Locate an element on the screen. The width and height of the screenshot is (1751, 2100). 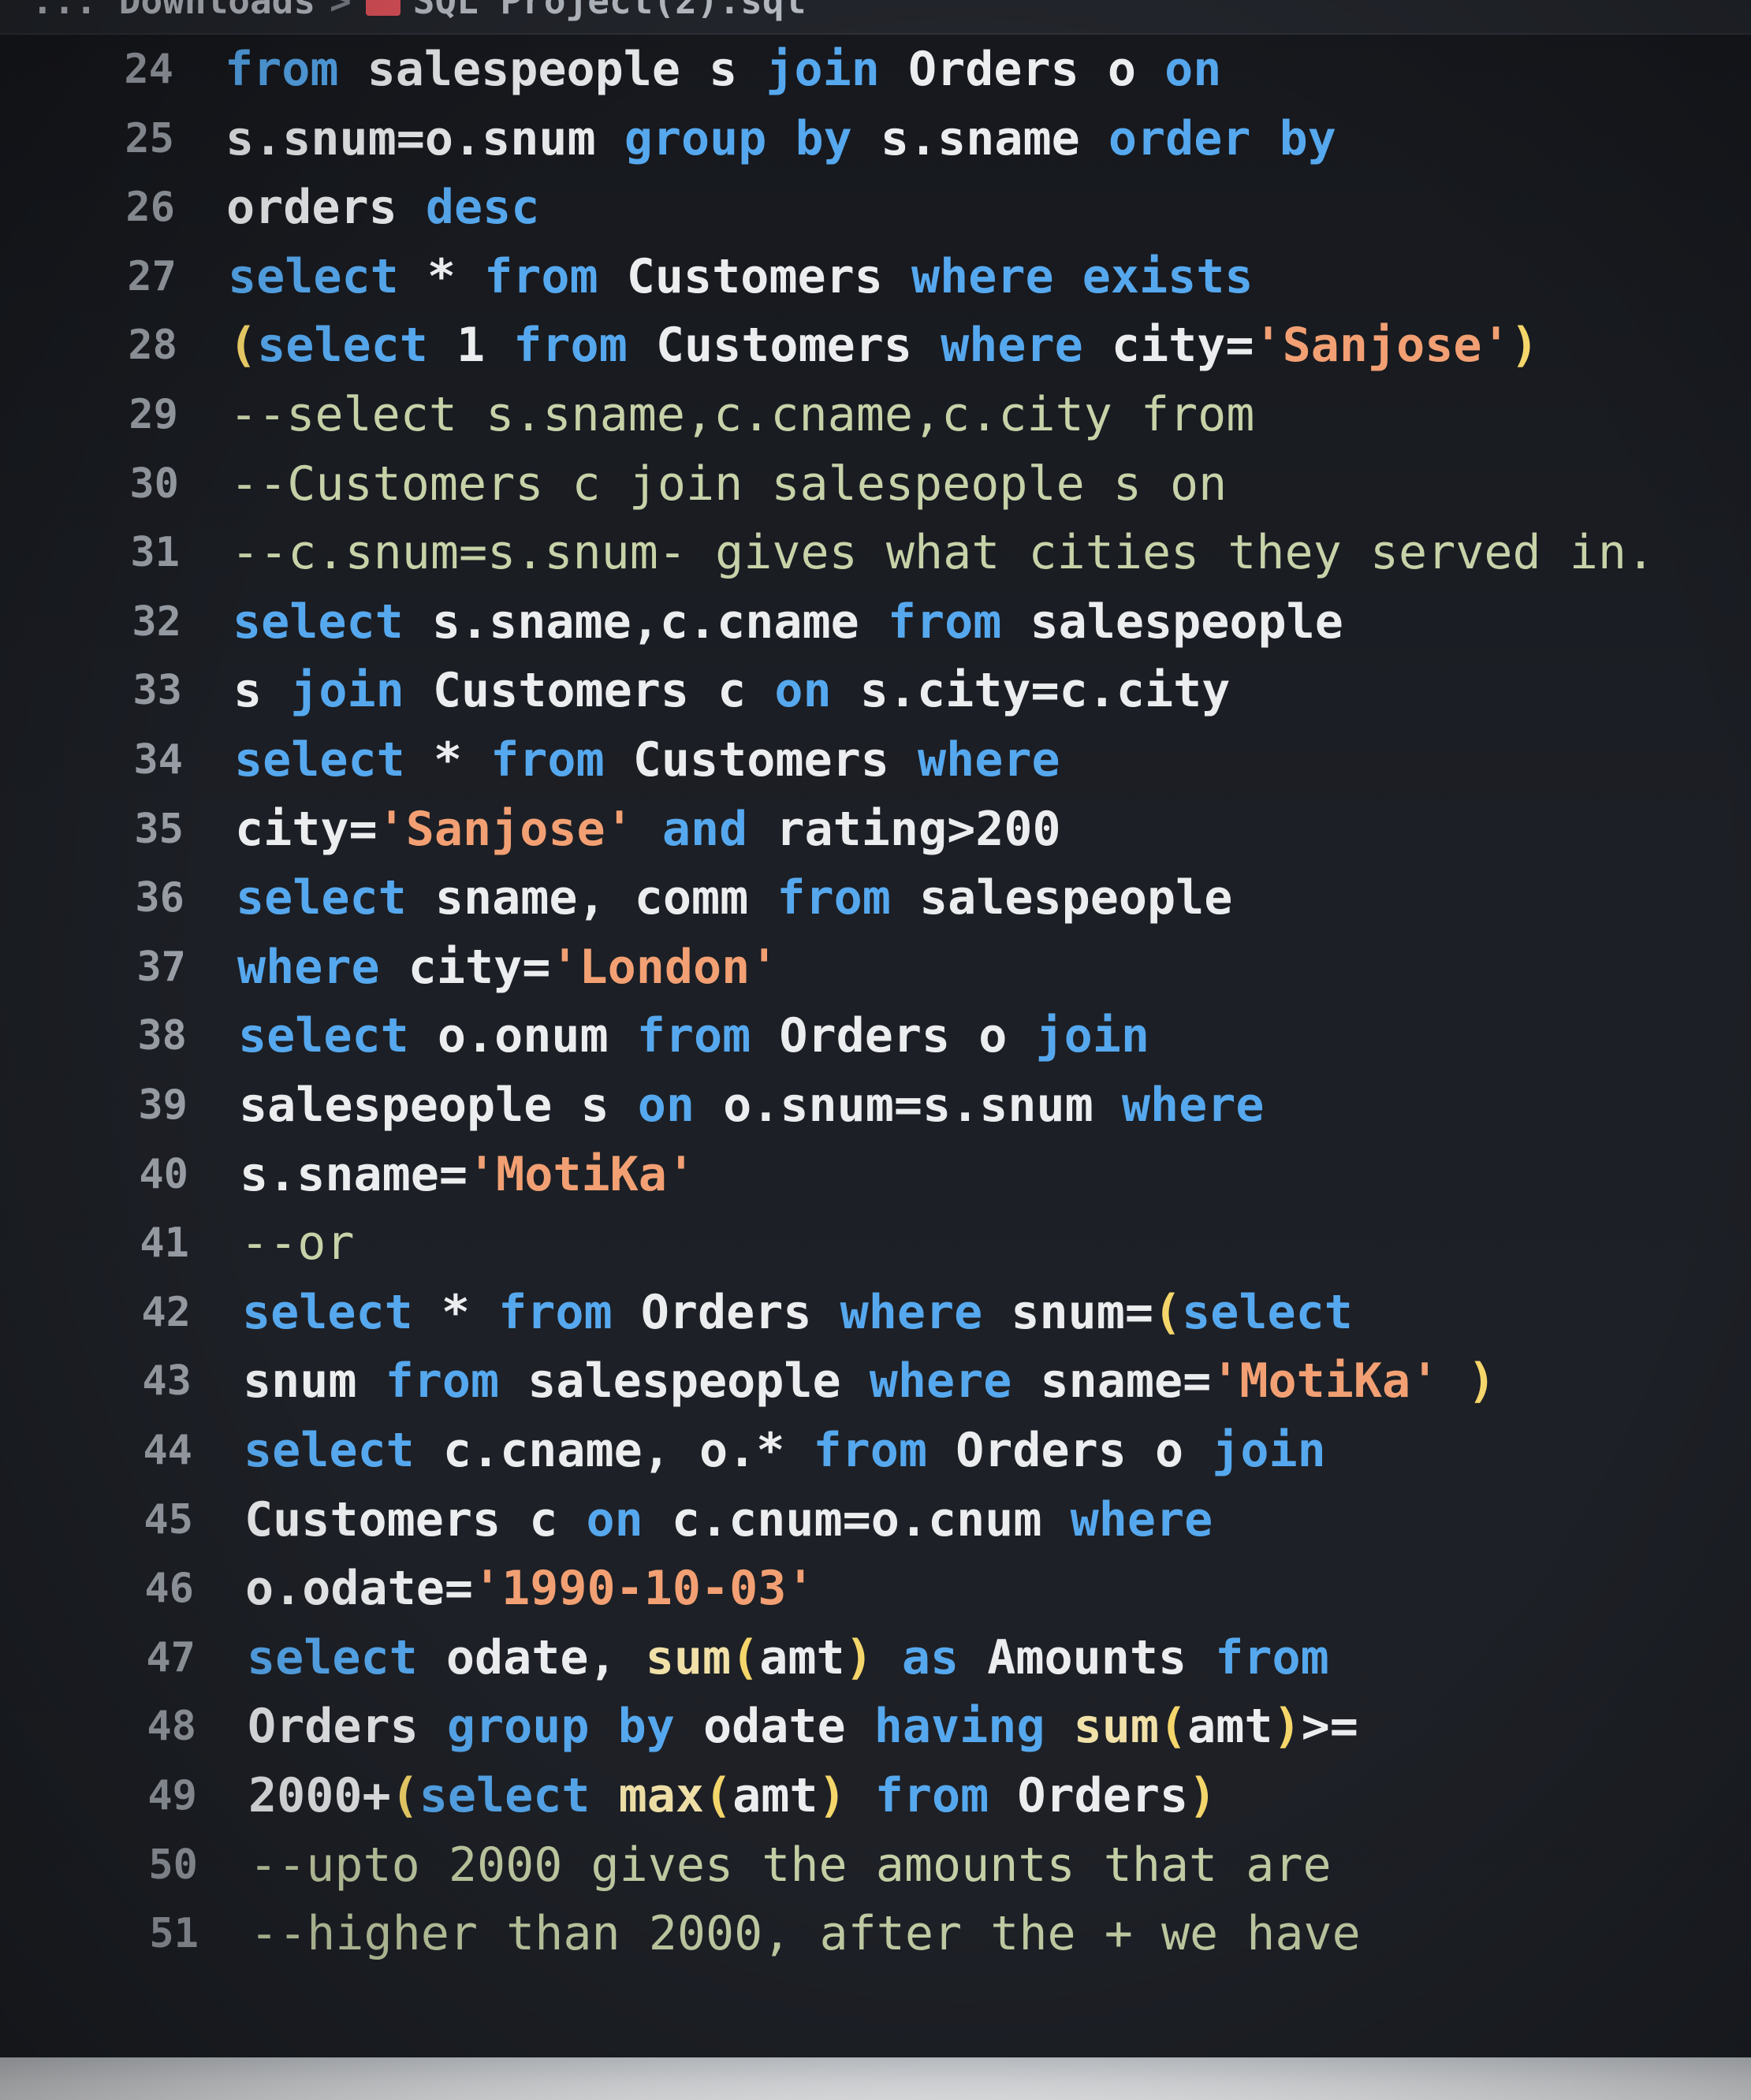
breadcrumb-file: SQL Project(2).sql is located at coordinates (610, 11).